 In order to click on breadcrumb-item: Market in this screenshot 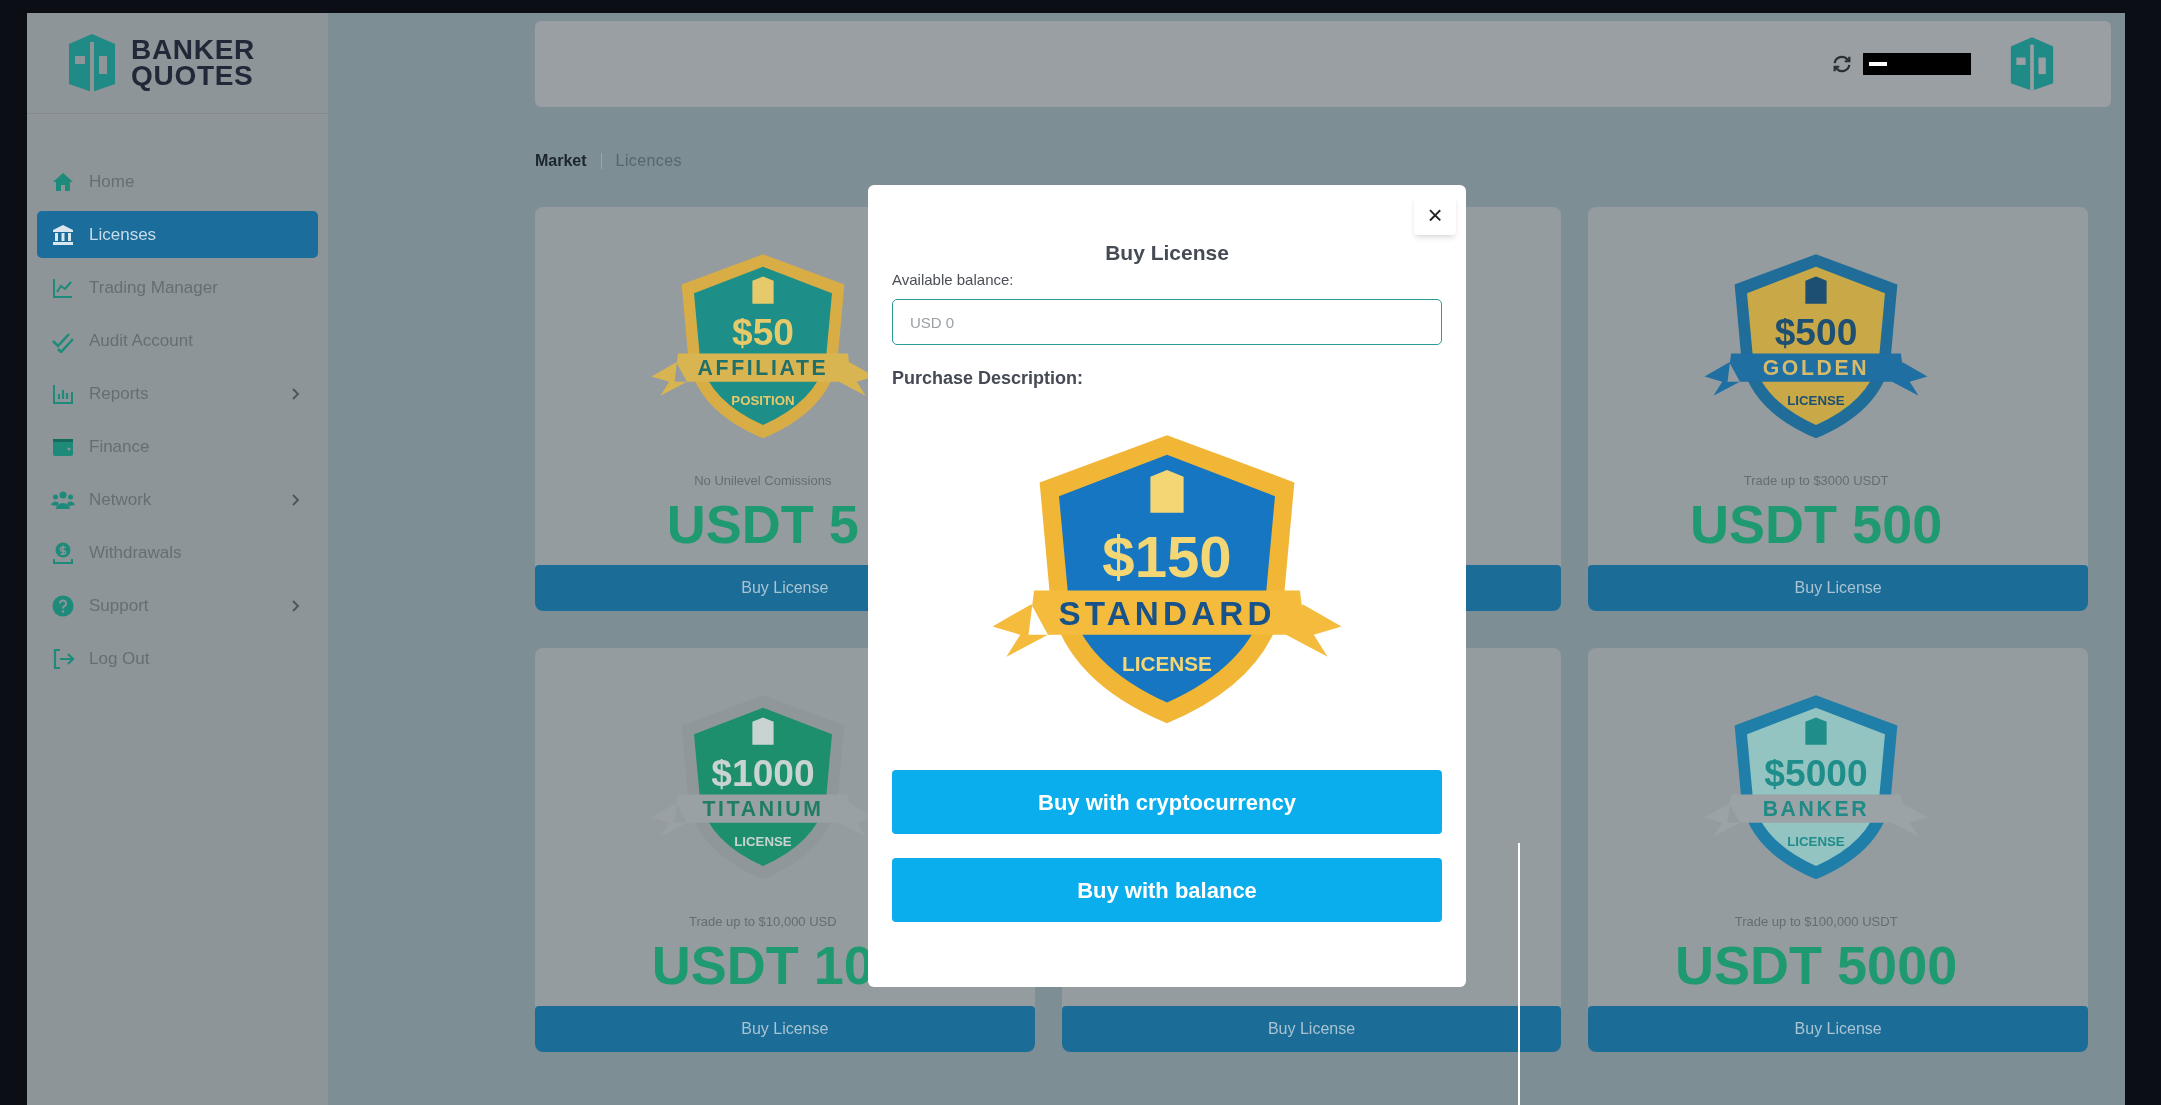, I will do `click(561, 161)`.